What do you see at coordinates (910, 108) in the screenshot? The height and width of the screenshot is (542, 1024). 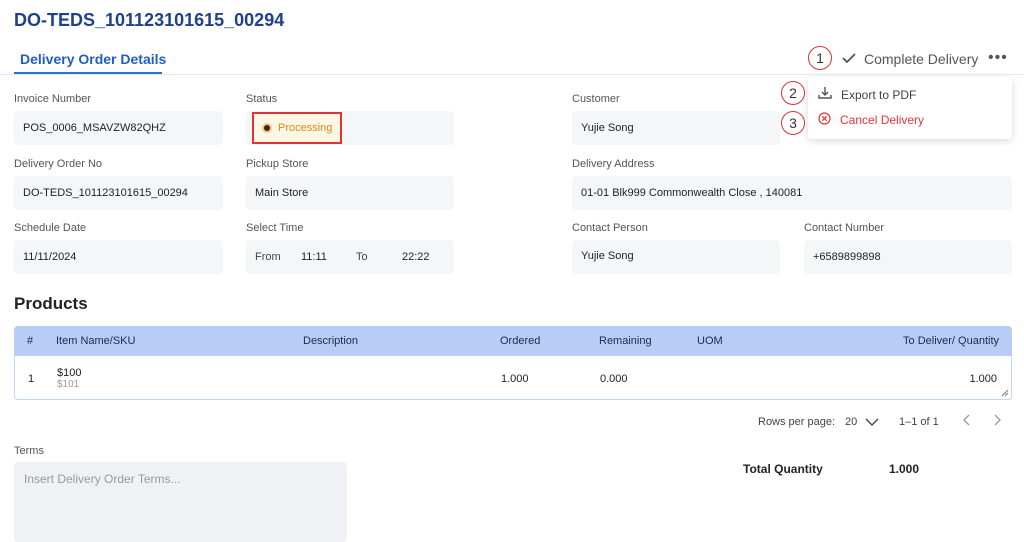 I see `actions-menu: Export to PDF Cancel Delivery` at bounding box center [910, 108].